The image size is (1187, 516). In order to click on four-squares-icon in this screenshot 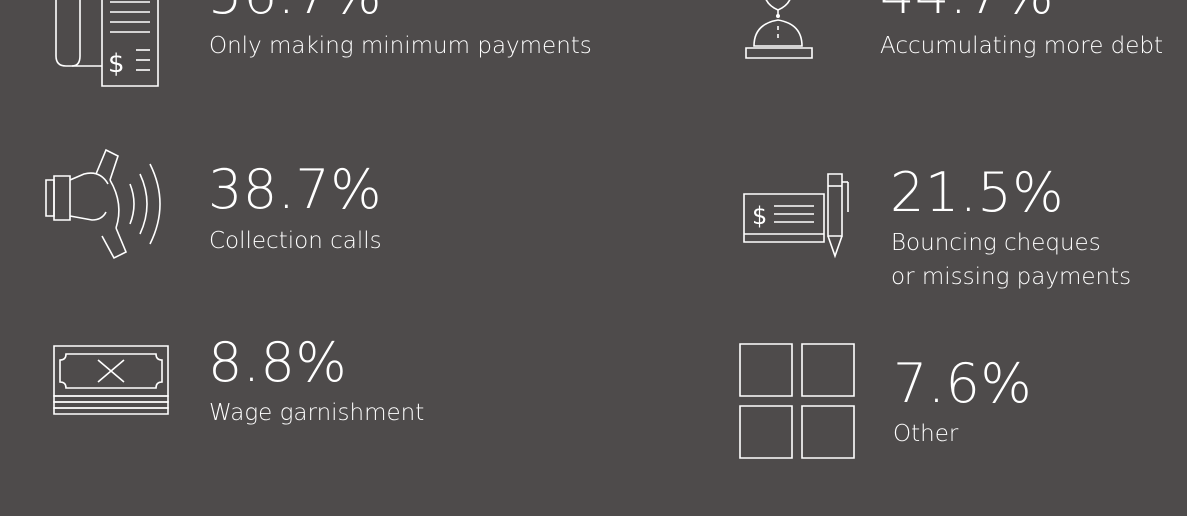, I will do `click(798, 402)`.